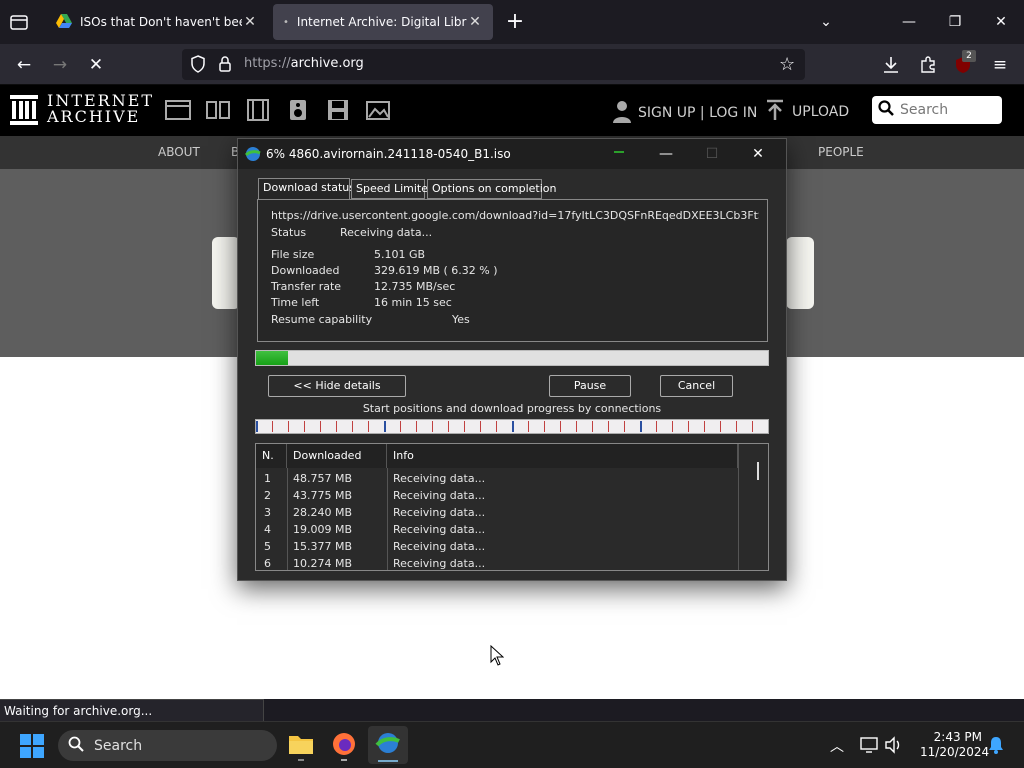 Image resolution: width=1024 pixels, height=768 pixels. Describe the element at coordinates (696, 386) in the screenshot. I see `cancel-button: Cancel` at that location.